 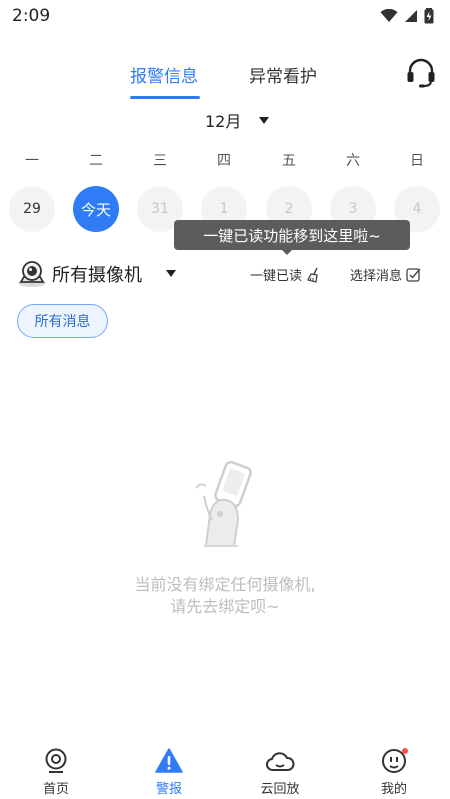 What do you see at coordinates (353, 161) in the screenshot?
I see `weekday-label: 六` at bounding box center [353, 161].